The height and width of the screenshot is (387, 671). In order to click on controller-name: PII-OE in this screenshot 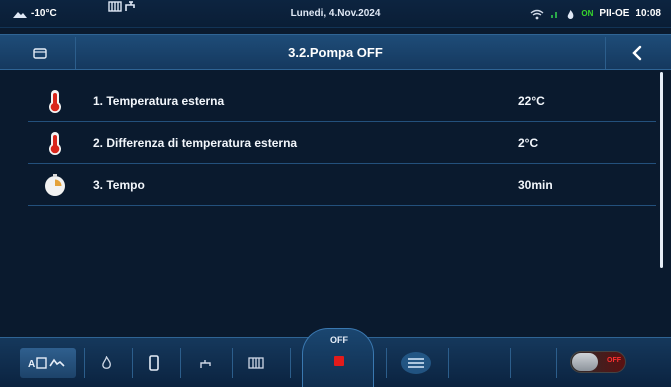, I will do `click(614, 13)`.